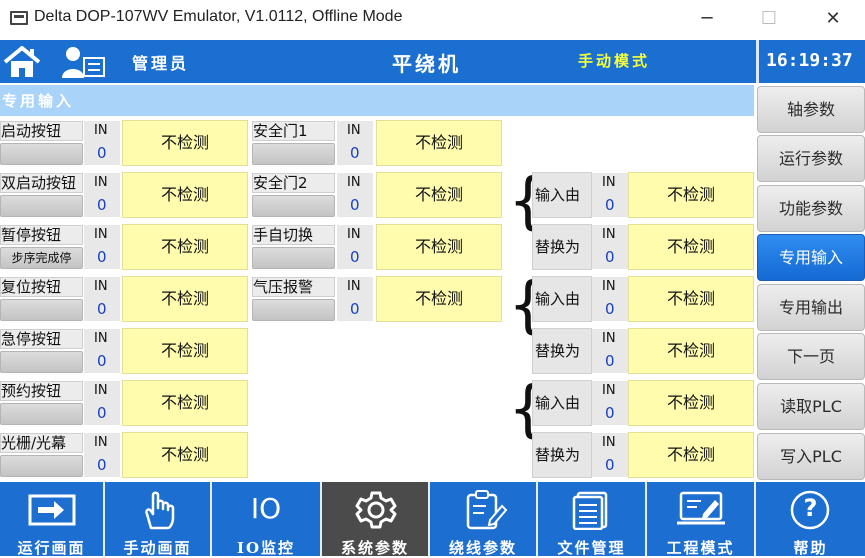 The image size is (865, 558). I want to click on user-button, so click(83, 62).